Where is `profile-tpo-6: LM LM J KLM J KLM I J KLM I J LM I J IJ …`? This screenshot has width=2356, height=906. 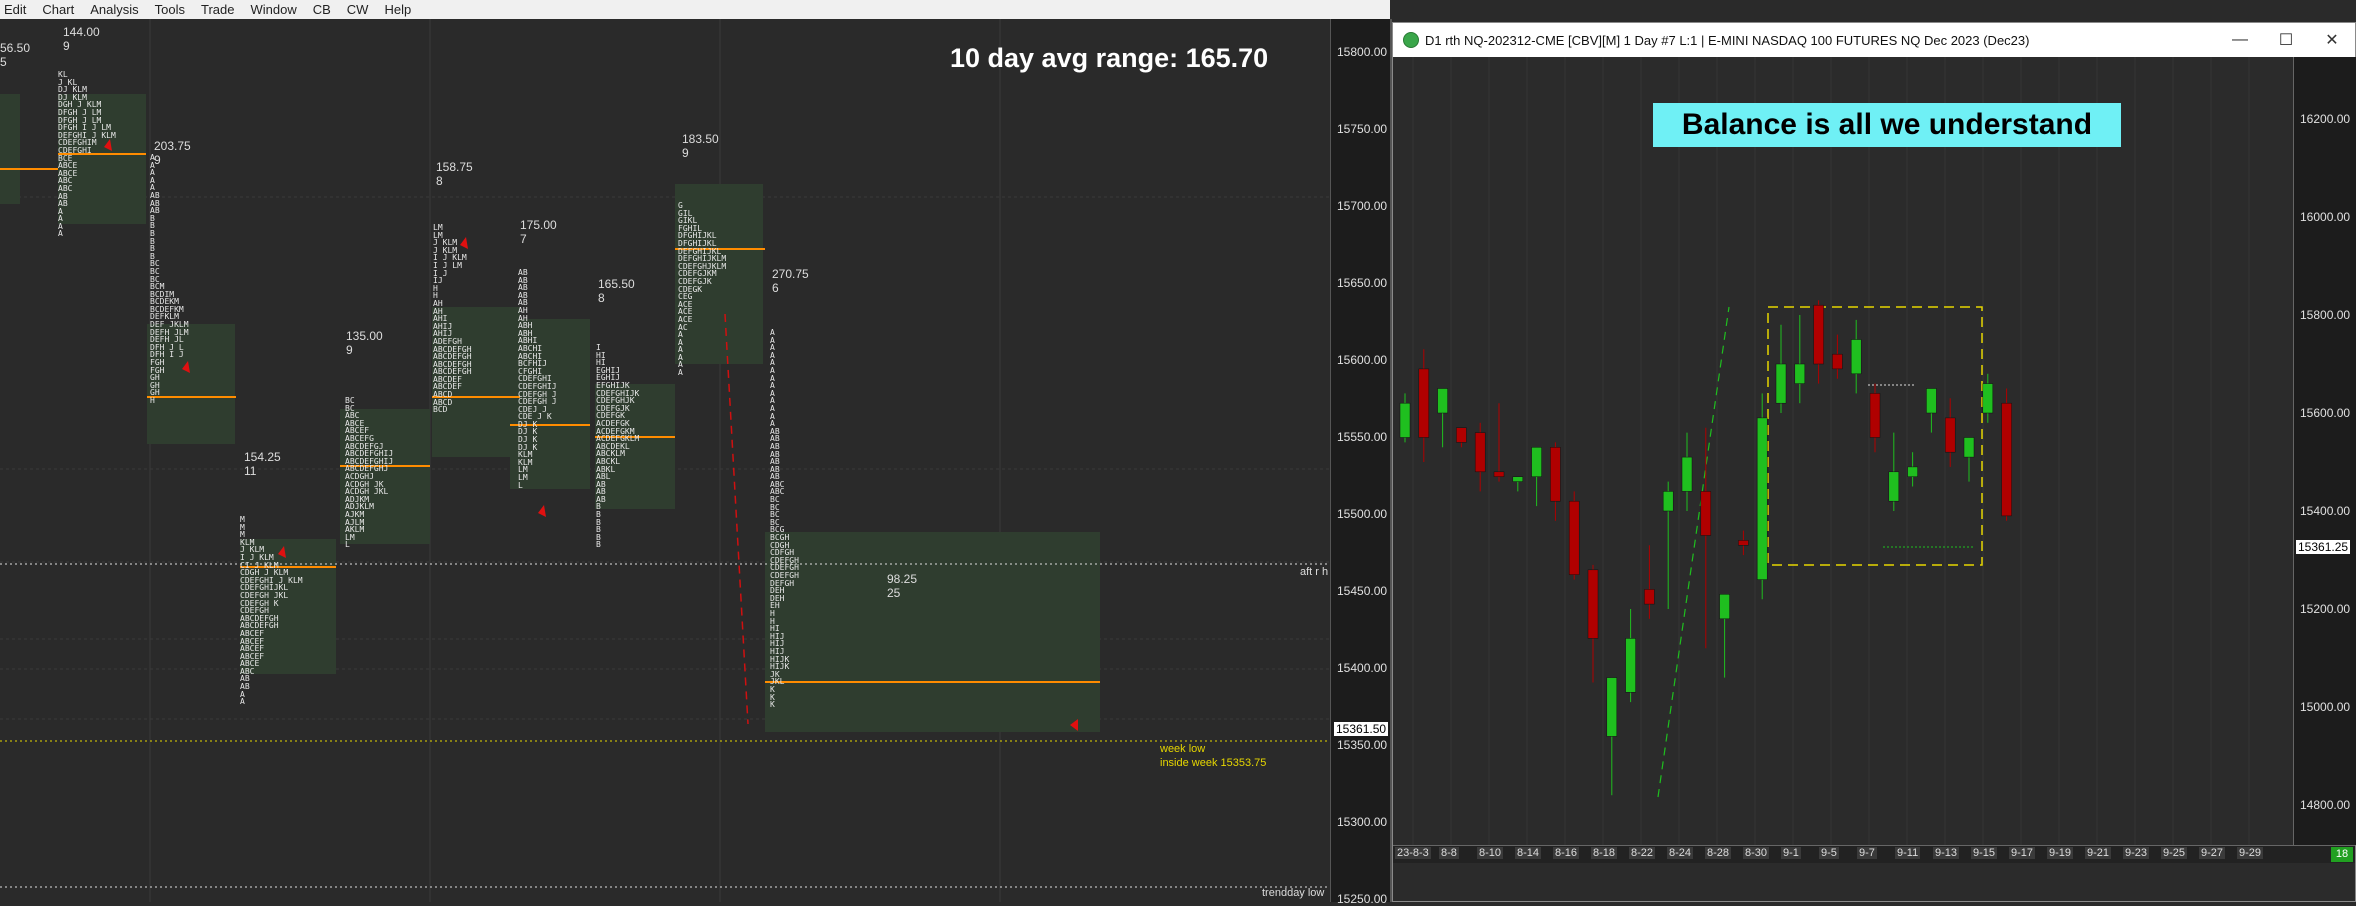
profile-tpo-6: LM LM J KLM J KLM I J KLM I J LM I J IJ … is located at coordinates (452, 319).